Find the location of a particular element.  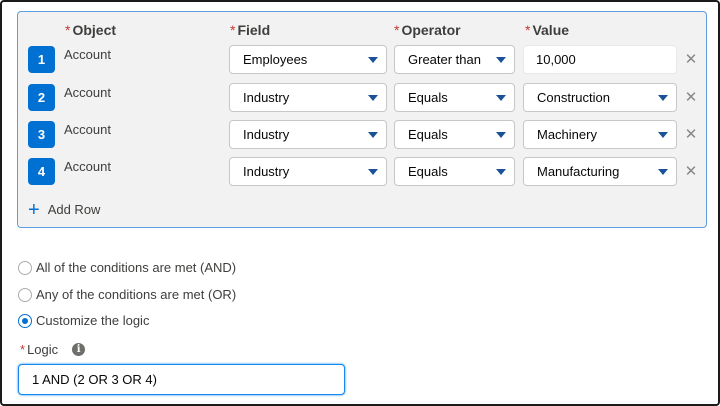

field-column-header: * Field is located at coordinates (250, 30).